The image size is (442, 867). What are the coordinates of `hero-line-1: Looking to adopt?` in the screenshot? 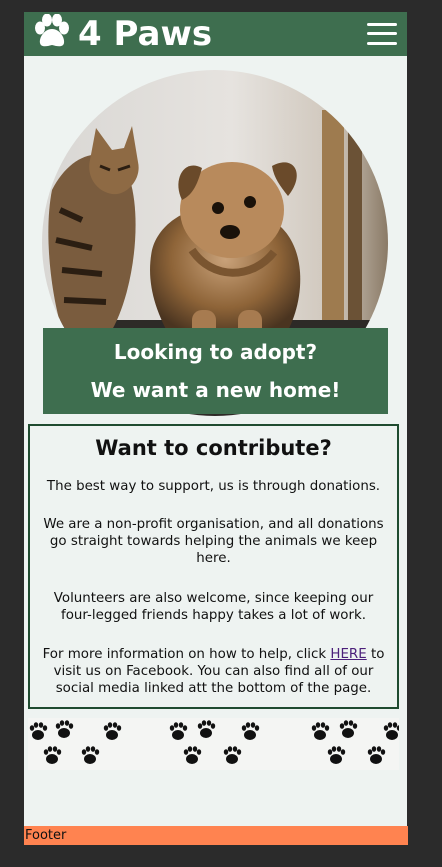 It's located at (215, 352).